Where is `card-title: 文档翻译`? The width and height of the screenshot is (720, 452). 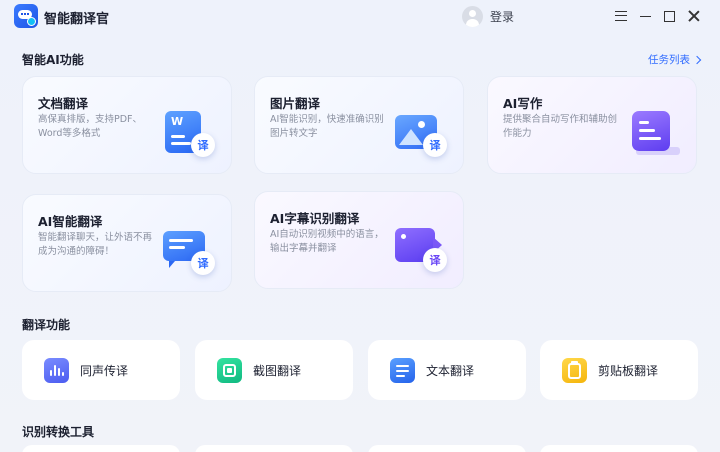
card-title: 文档翻译 is located at coordinates (63, 103).